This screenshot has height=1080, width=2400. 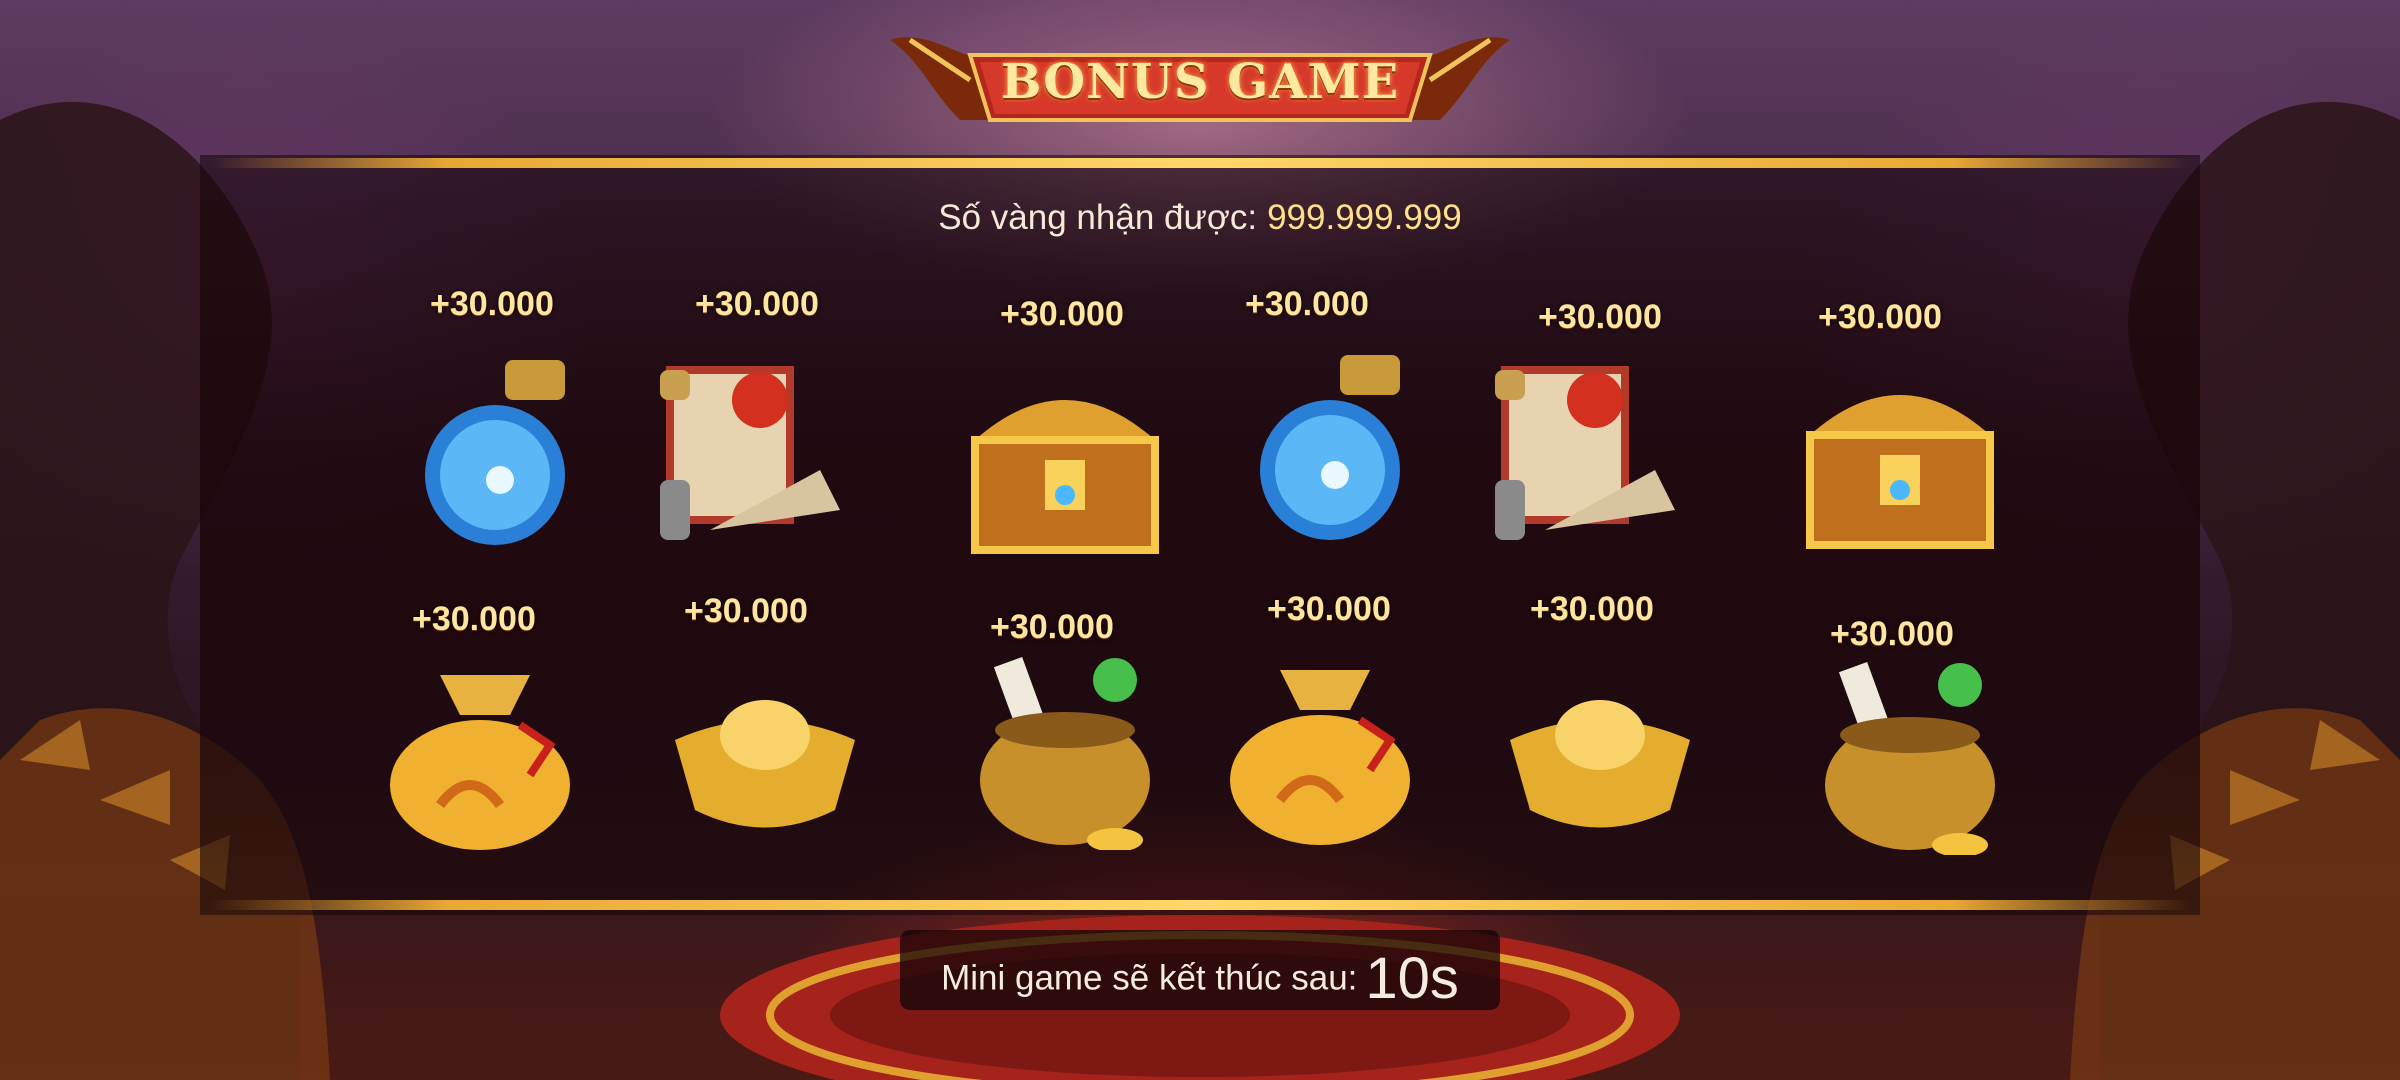 I want to click on gold-value: 999.999.999, so click(x=1364, y=217).